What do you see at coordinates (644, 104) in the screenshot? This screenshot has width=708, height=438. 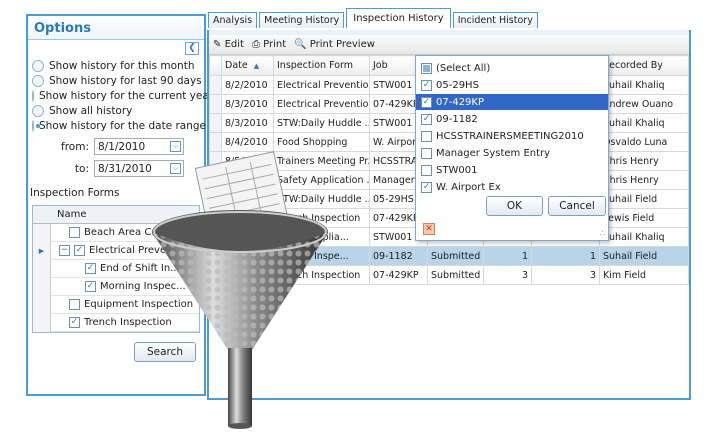 I see `table-cell: Andrew Ouano` at bounding box center [644, 104].